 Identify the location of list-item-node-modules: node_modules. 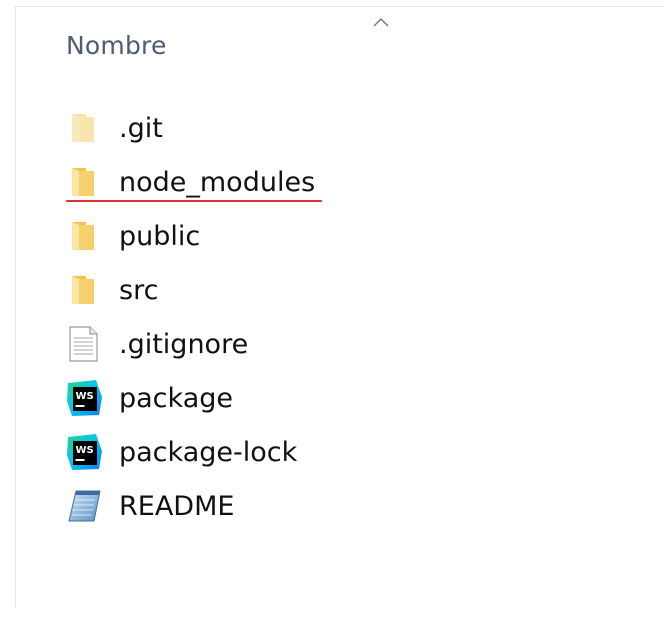
(276, 182).